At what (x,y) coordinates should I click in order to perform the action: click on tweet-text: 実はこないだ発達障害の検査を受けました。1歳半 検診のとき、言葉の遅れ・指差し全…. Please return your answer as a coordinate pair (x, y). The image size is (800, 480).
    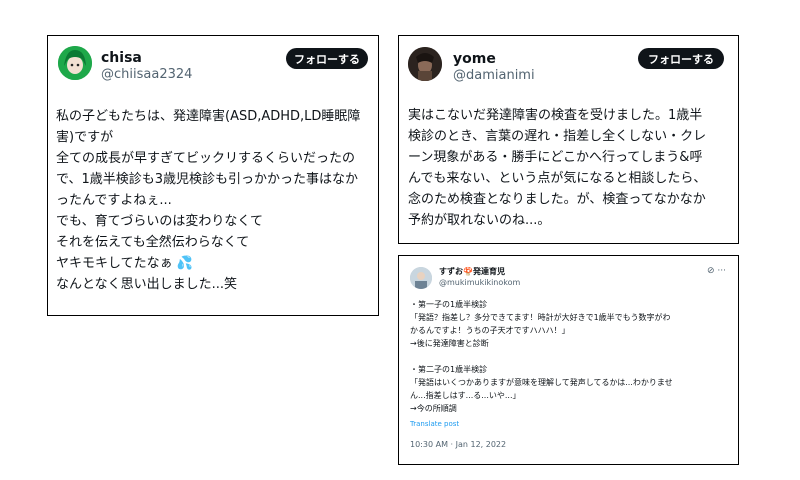
    Looking at the image, I should click on (557, 168).